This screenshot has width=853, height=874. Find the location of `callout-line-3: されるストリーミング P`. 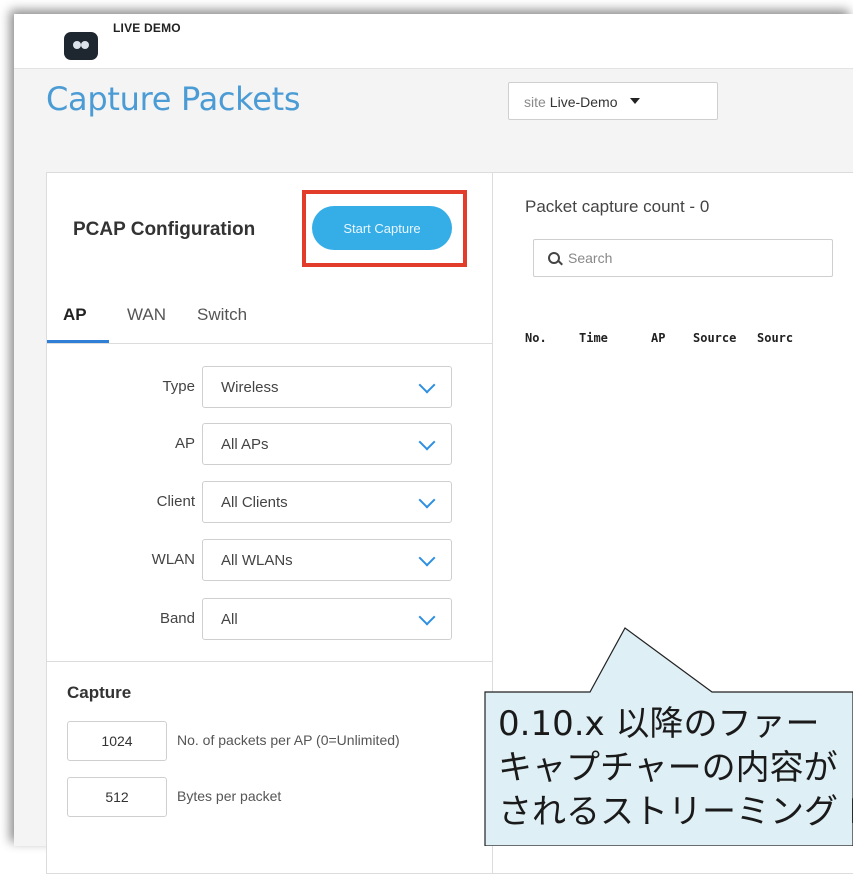

callout-line-3: されるストリーミング P is located at coordinates (675, 812).